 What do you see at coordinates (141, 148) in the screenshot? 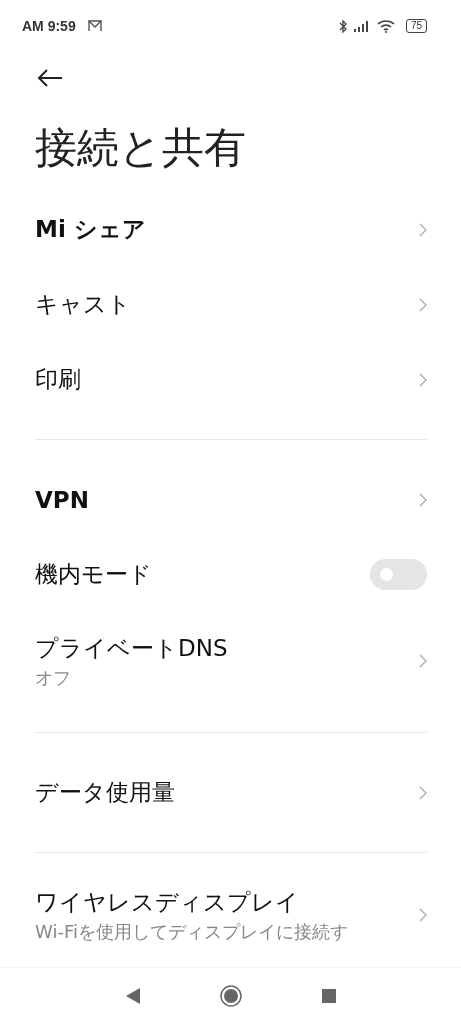
I see `page-title: 接続と共有` at bounding box center [141, 148].